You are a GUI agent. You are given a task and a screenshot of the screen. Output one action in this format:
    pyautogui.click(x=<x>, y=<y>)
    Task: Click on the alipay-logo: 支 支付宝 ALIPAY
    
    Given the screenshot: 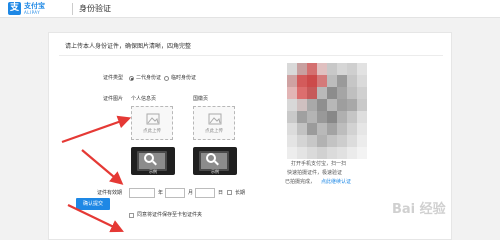 What is the action you would take?
    pyautogui.click(x=36, y=9)
    